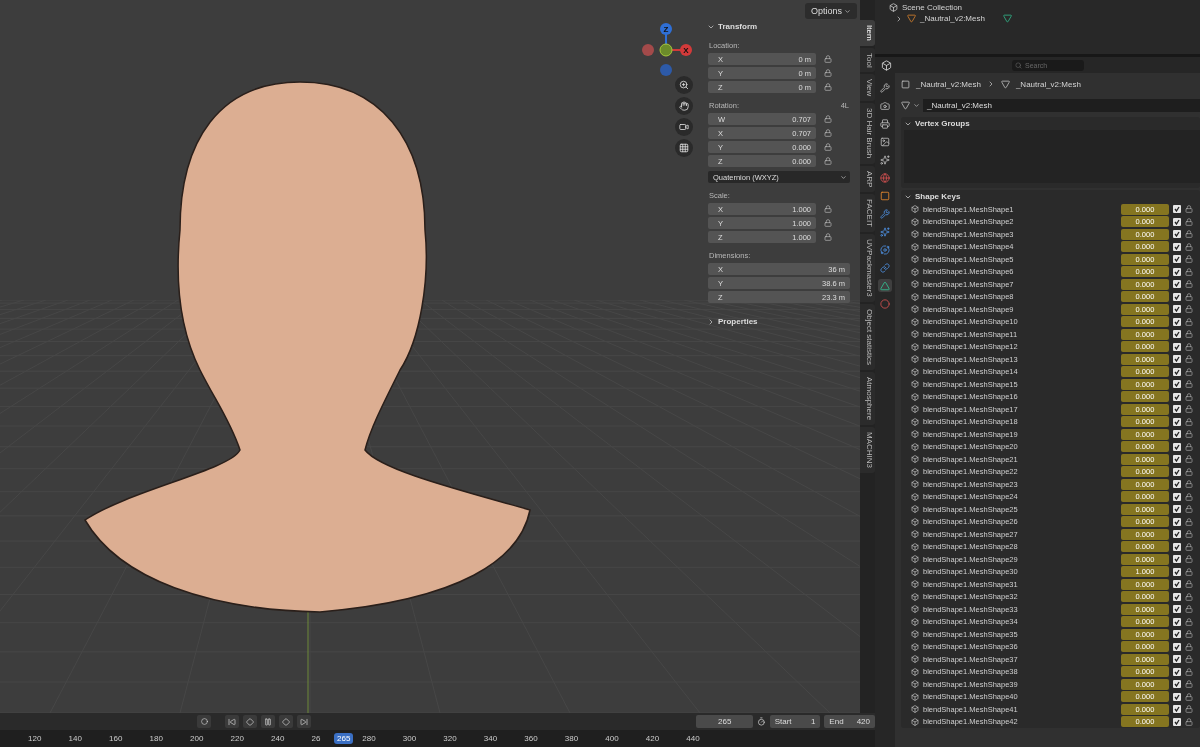  Describe the element at coordinates (779, 26) in the screenshot. I see `transform-panel-header: Transform` at that location.